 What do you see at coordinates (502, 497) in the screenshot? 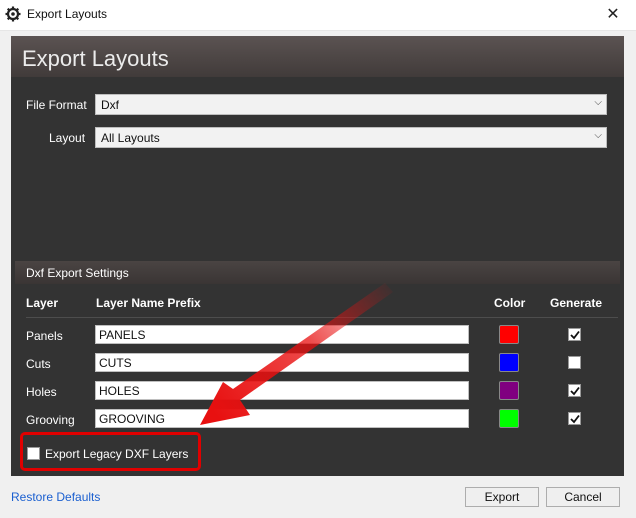
I see `export-button: Export` at bounding box center [502, 497].